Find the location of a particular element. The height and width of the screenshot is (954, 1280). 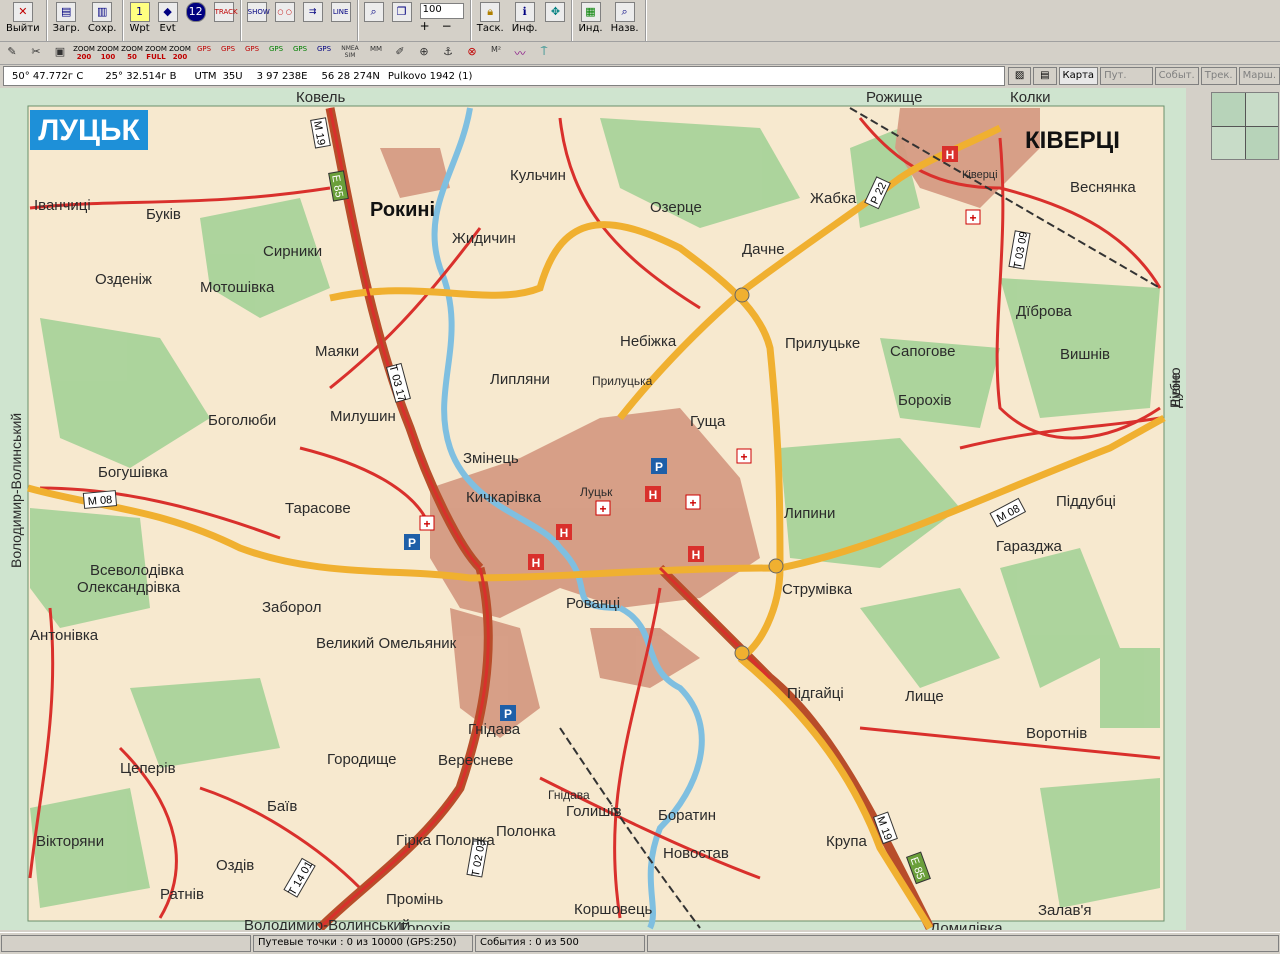

exit-button: ✕ Выйти is located at coordinates (23, 20).